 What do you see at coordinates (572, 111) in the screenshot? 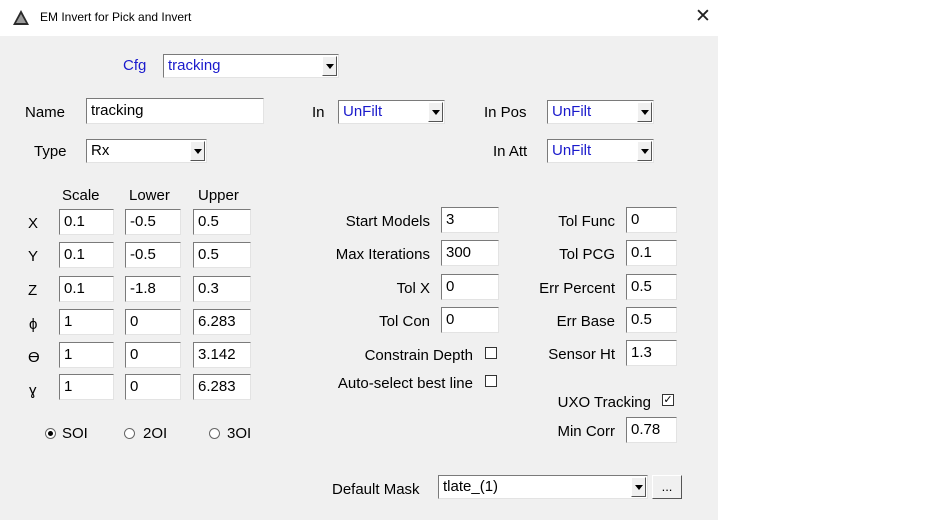
I see `in-pos-value: UnFilt` at bounding box center [572, 111].